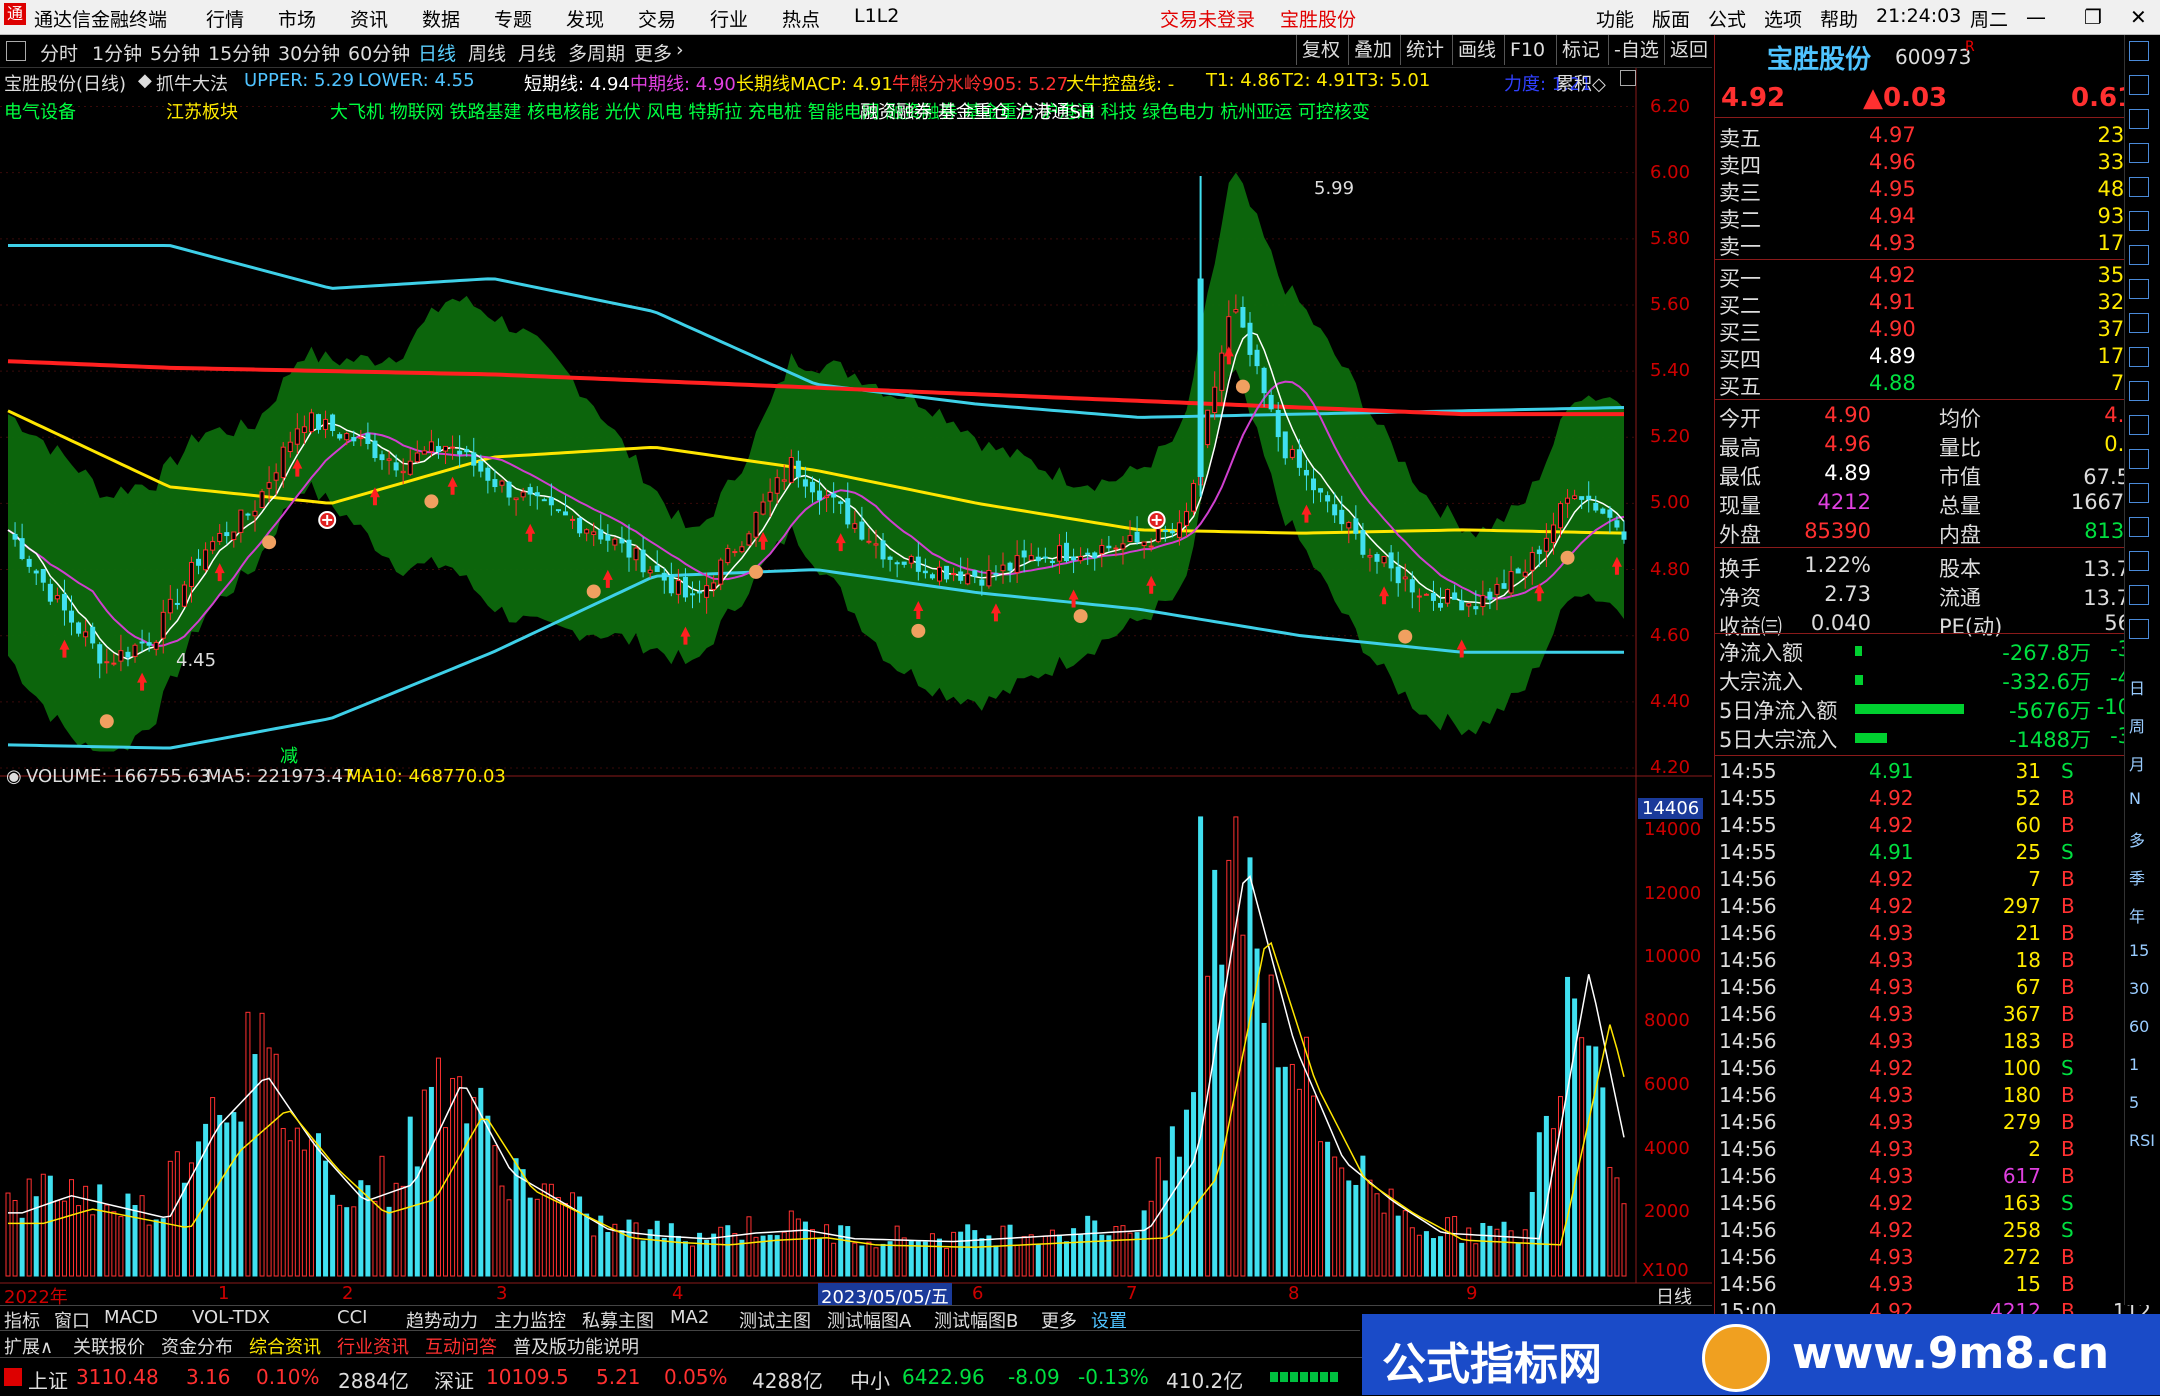  Describe the element at coordinates (1320, 50) in the screenshot. I see `button-fuquan: 复权` at that location.